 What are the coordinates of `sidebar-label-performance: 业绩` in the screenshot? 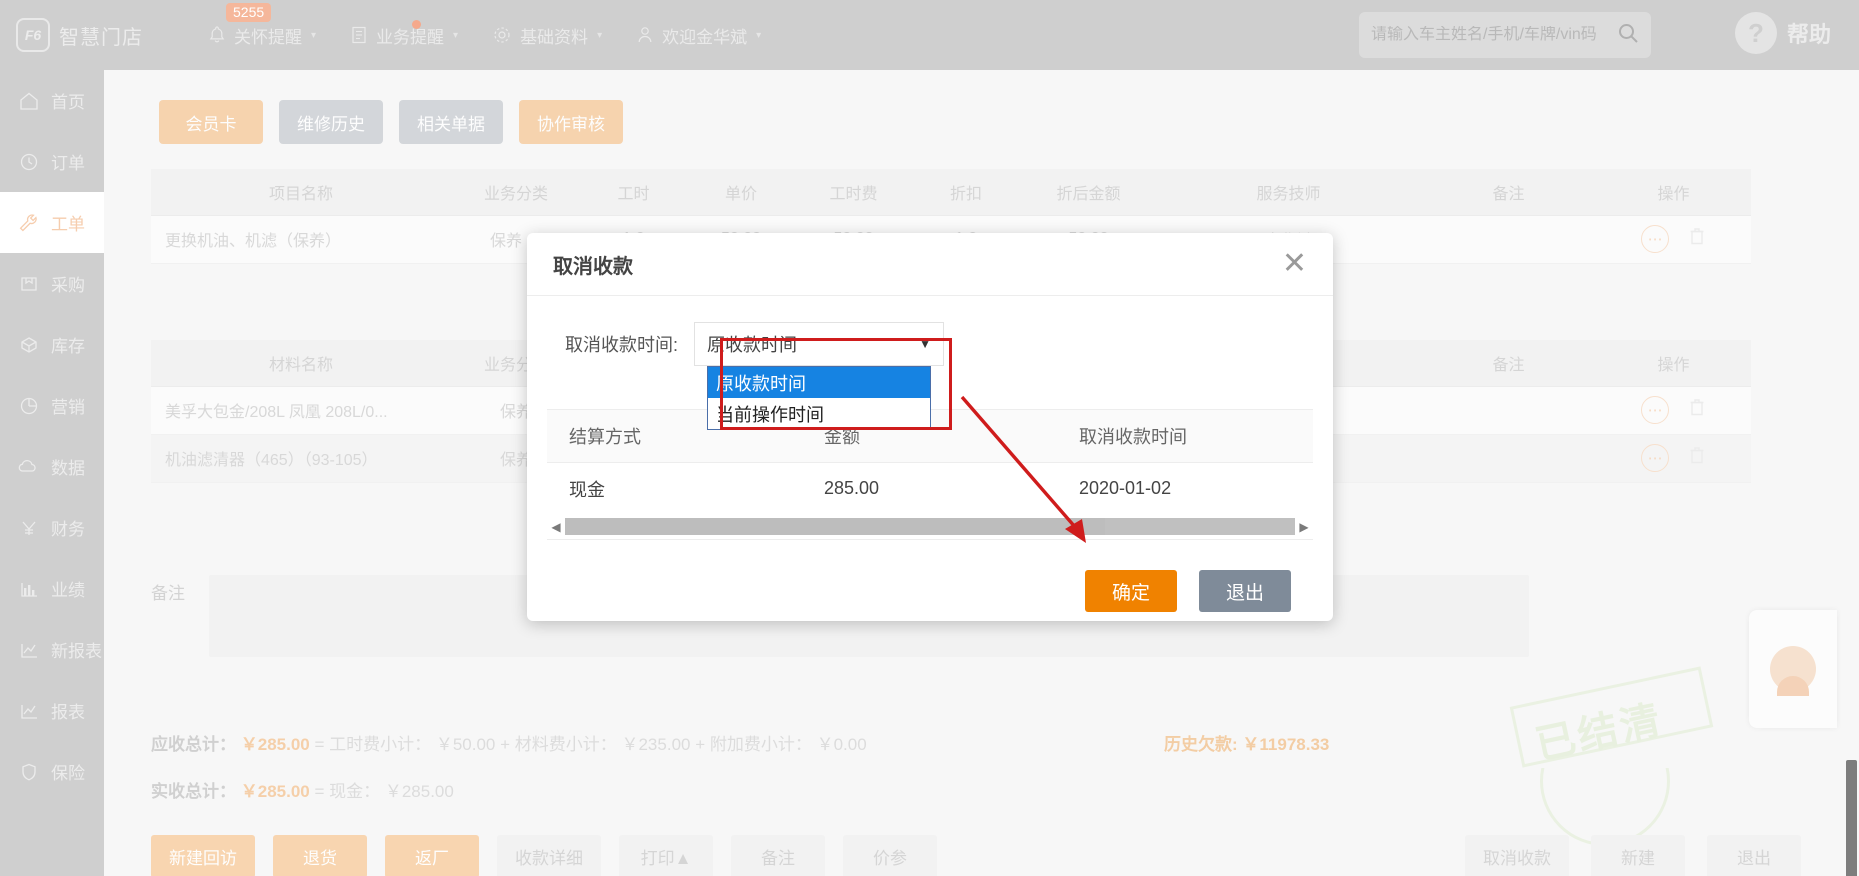 It's located at (68, 590).